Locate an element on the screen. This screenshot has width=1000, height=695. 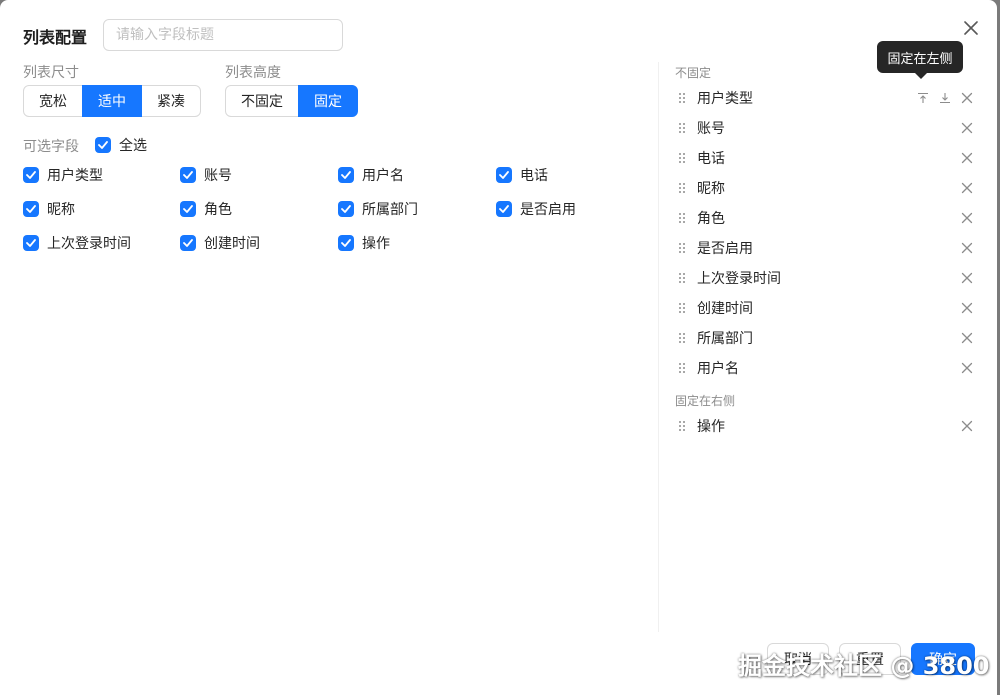
column-row-label: 账号 is located at coordinates (711, 129).